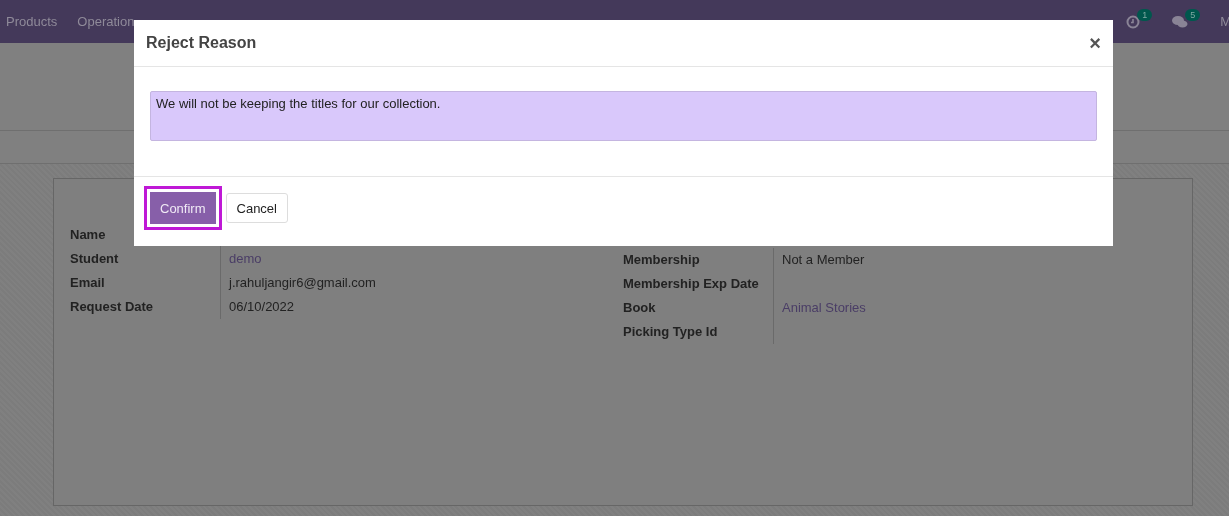  What do you see at coordinates (623, 116) in the screenshot?
I see `reason-field: We will not be keeping the titles for our collection.` at bounding box center [623, 116].